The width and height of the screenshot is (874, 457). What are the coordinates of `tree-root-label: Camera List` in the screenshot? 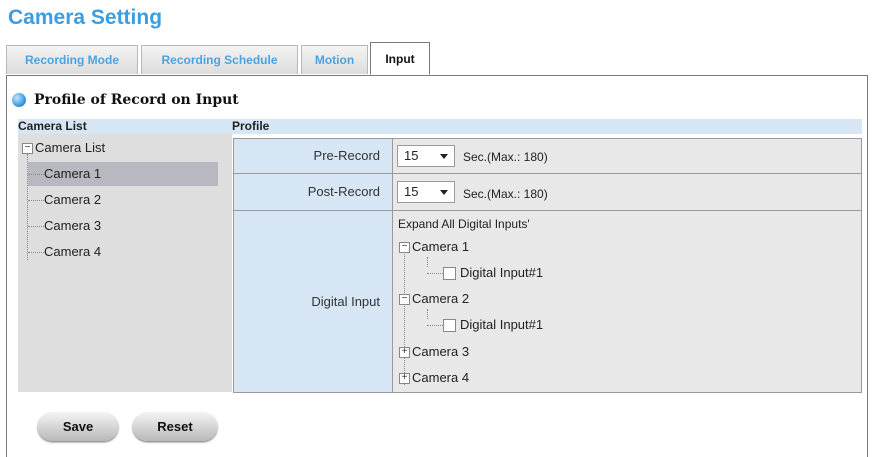 It's located at (70, 147).